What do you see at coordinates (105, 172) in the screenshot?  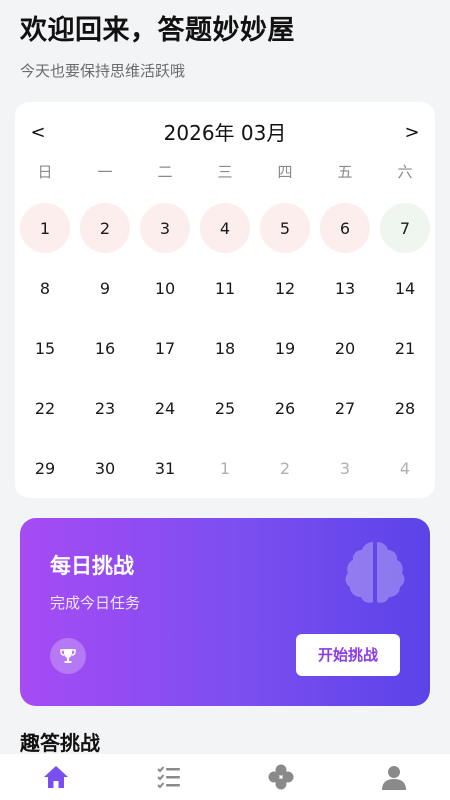 I see `weekday-label: 一` at bounding box center [105, 172].